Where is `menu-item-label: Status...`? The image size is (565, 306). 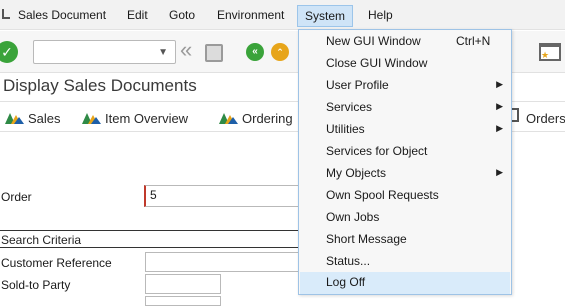 menu-item-label: Status... is located at coordinates (348, 261).